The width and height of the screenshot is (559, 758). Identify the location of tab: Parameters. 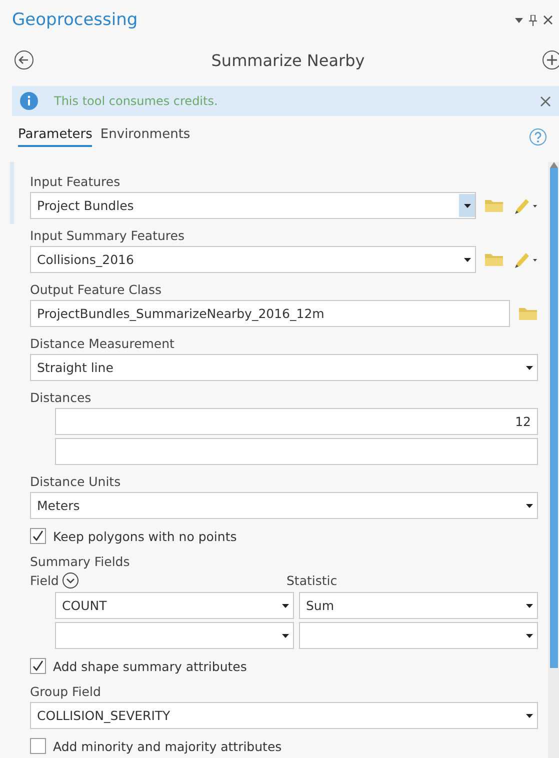
(55, 137).